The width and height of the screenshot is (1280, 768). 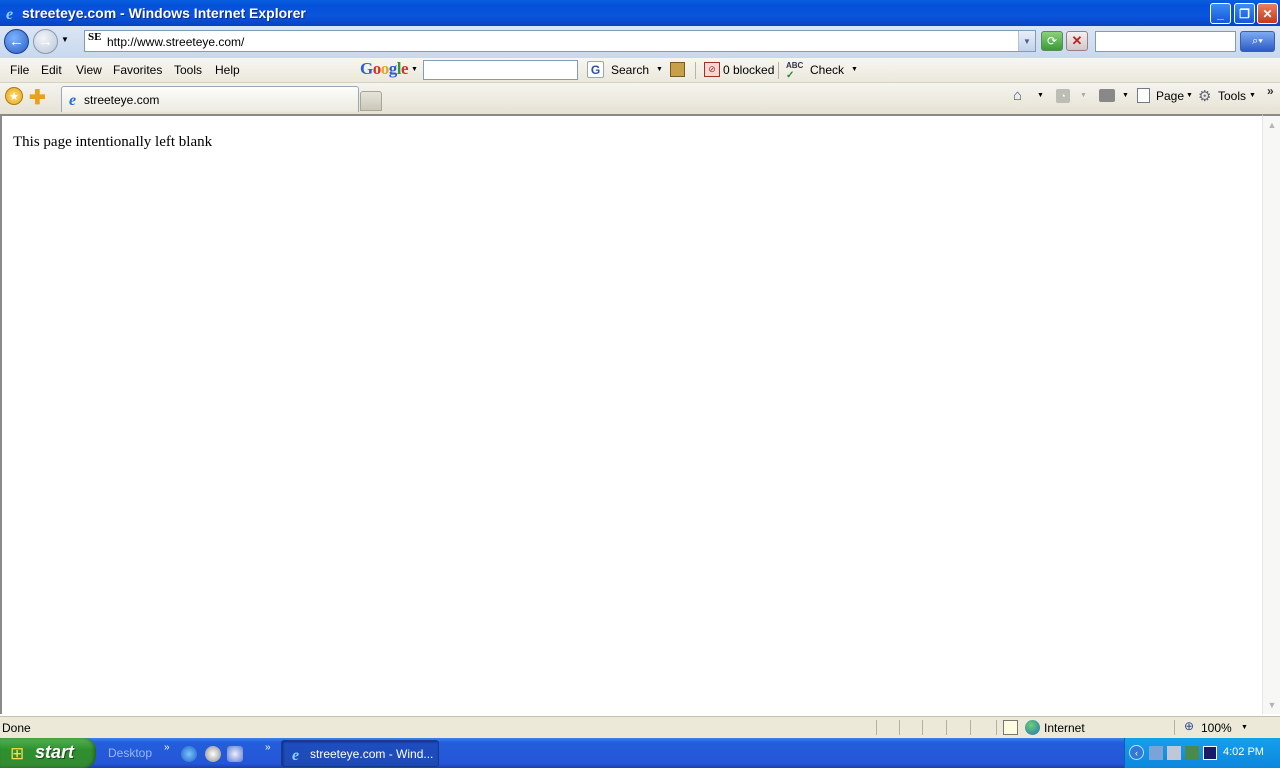 What do you see at coordinates (1192, 753) in the screenshot?
I see `tray-app-icon` at bounding box center [1192, 753].